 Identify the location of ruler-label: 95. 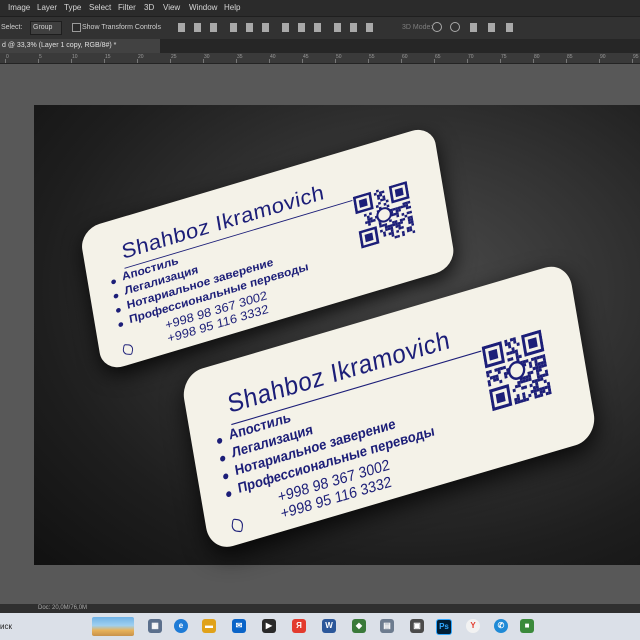
(636, 57).